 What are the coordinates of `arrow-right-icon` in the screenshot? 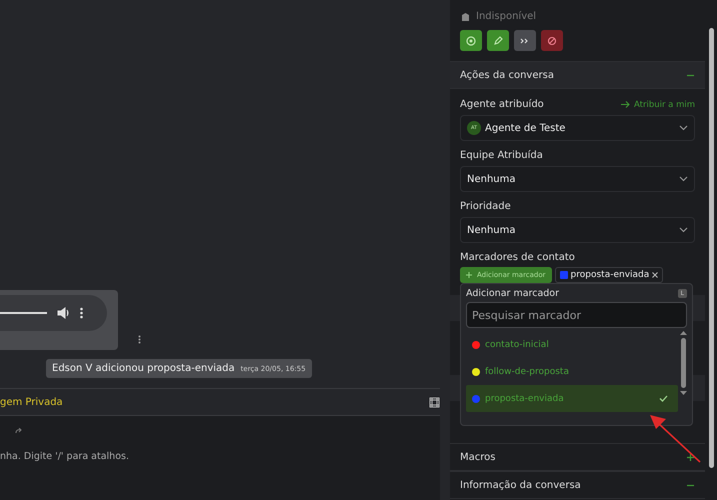 It's located at (625, 104).